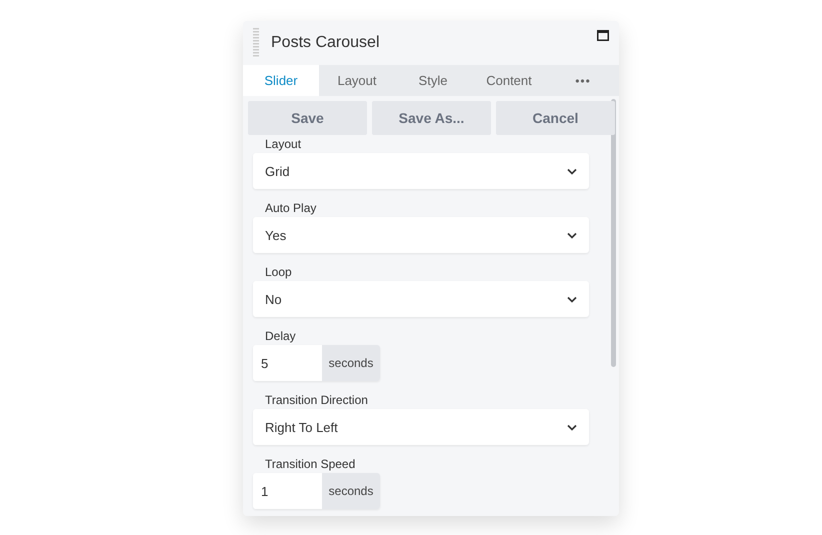 The image size is (822, 535). Describe the element at coordinates (307, 118) in the screenshot. I see `action-button: Save` at that location.